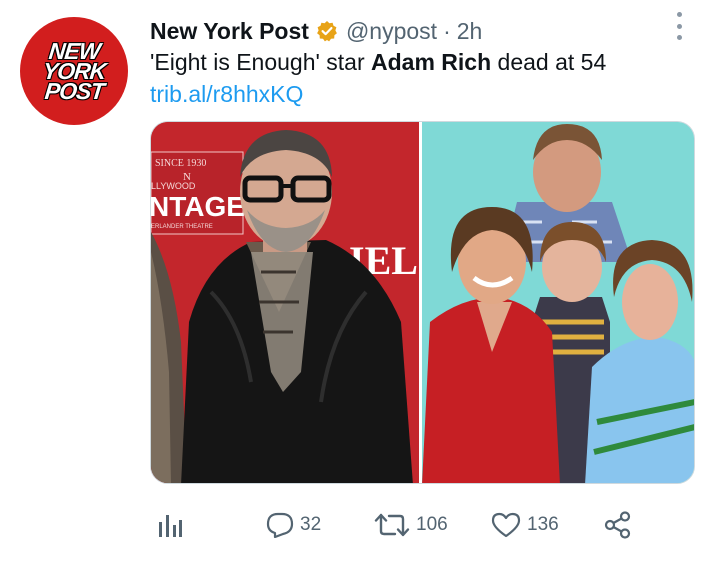 The image size is (717, 561). I want to click on reply-count: 32, so click(311, 524).